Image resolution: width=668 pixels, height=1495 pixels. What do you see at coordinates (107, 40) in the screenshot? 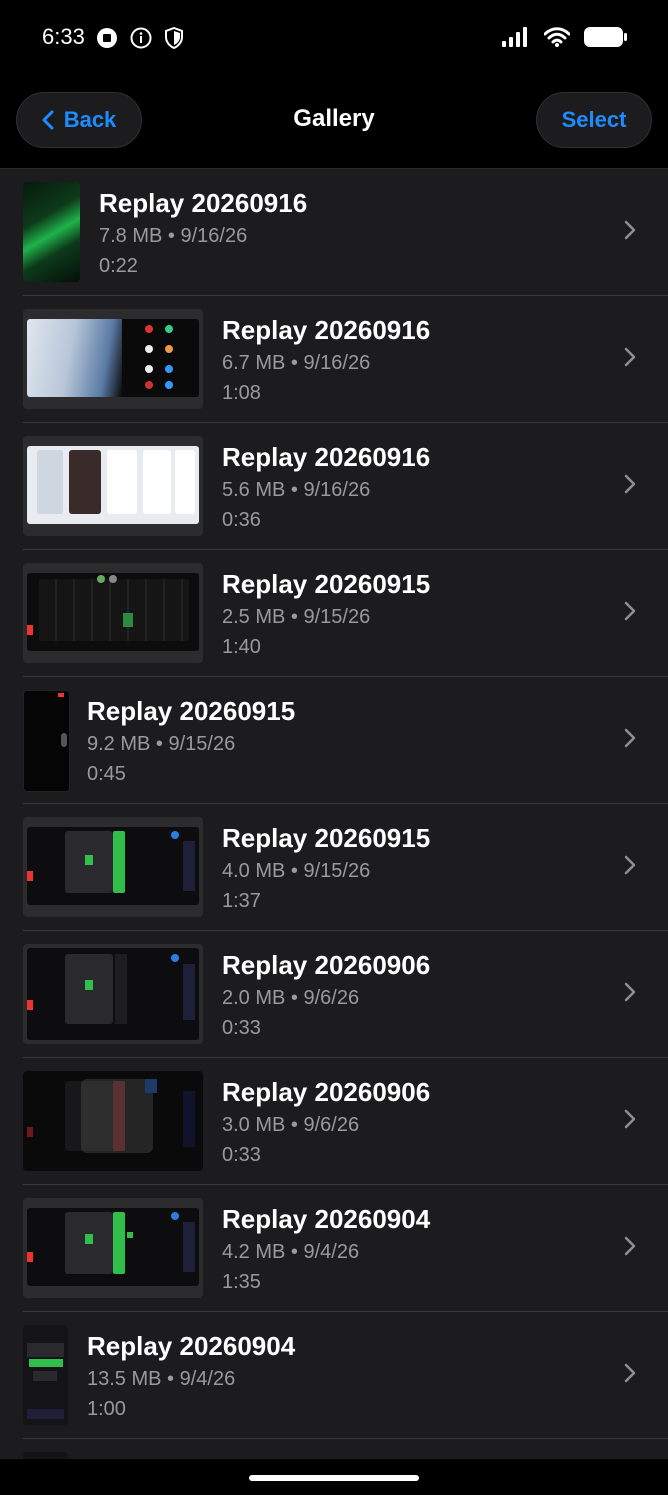
I see `record-icon` at bounding box center [107, 40].